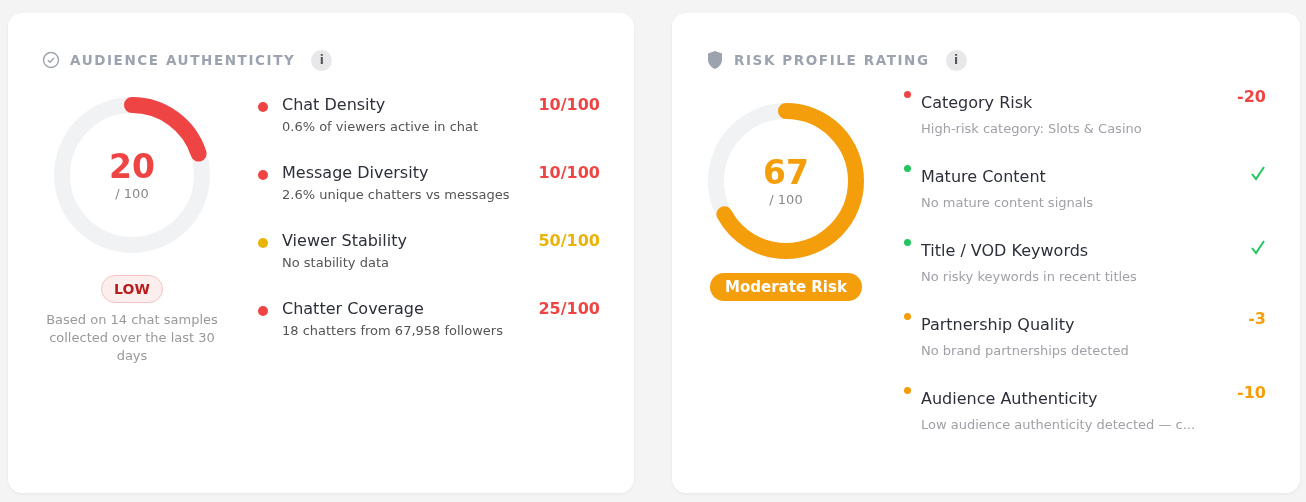 The width and height of the screenshot is (1306, 502). Describe the element at coordinates (132, 338) in the screenshot. I see `sample-note: Based on 14 chat samples collected over the last 30 days` at that location.